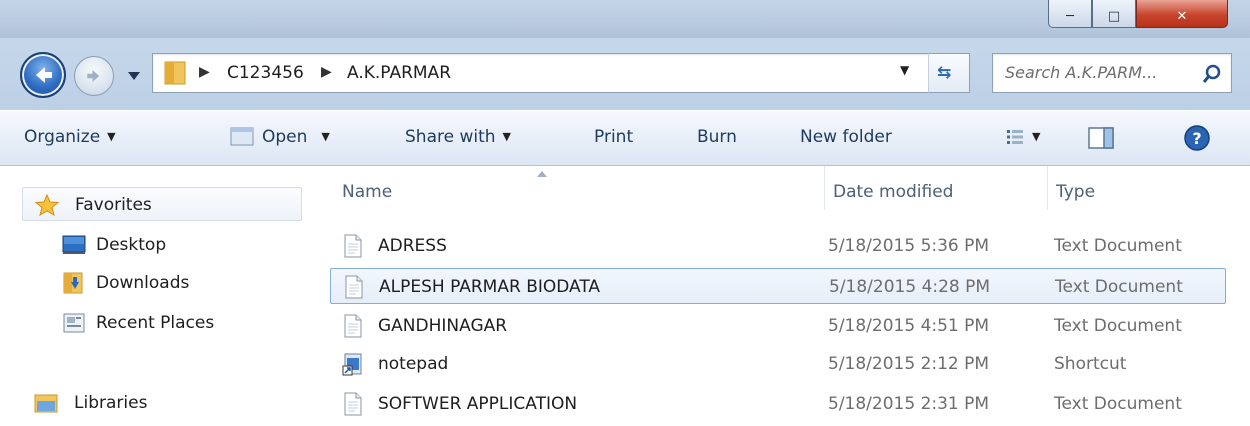 The width and height of the screenshot is (1250, 426). What do you see at coordinates (904, 70) in the screenshot?
I see `address-dropdown-icon: ▼` at bounding box center [904, 70].